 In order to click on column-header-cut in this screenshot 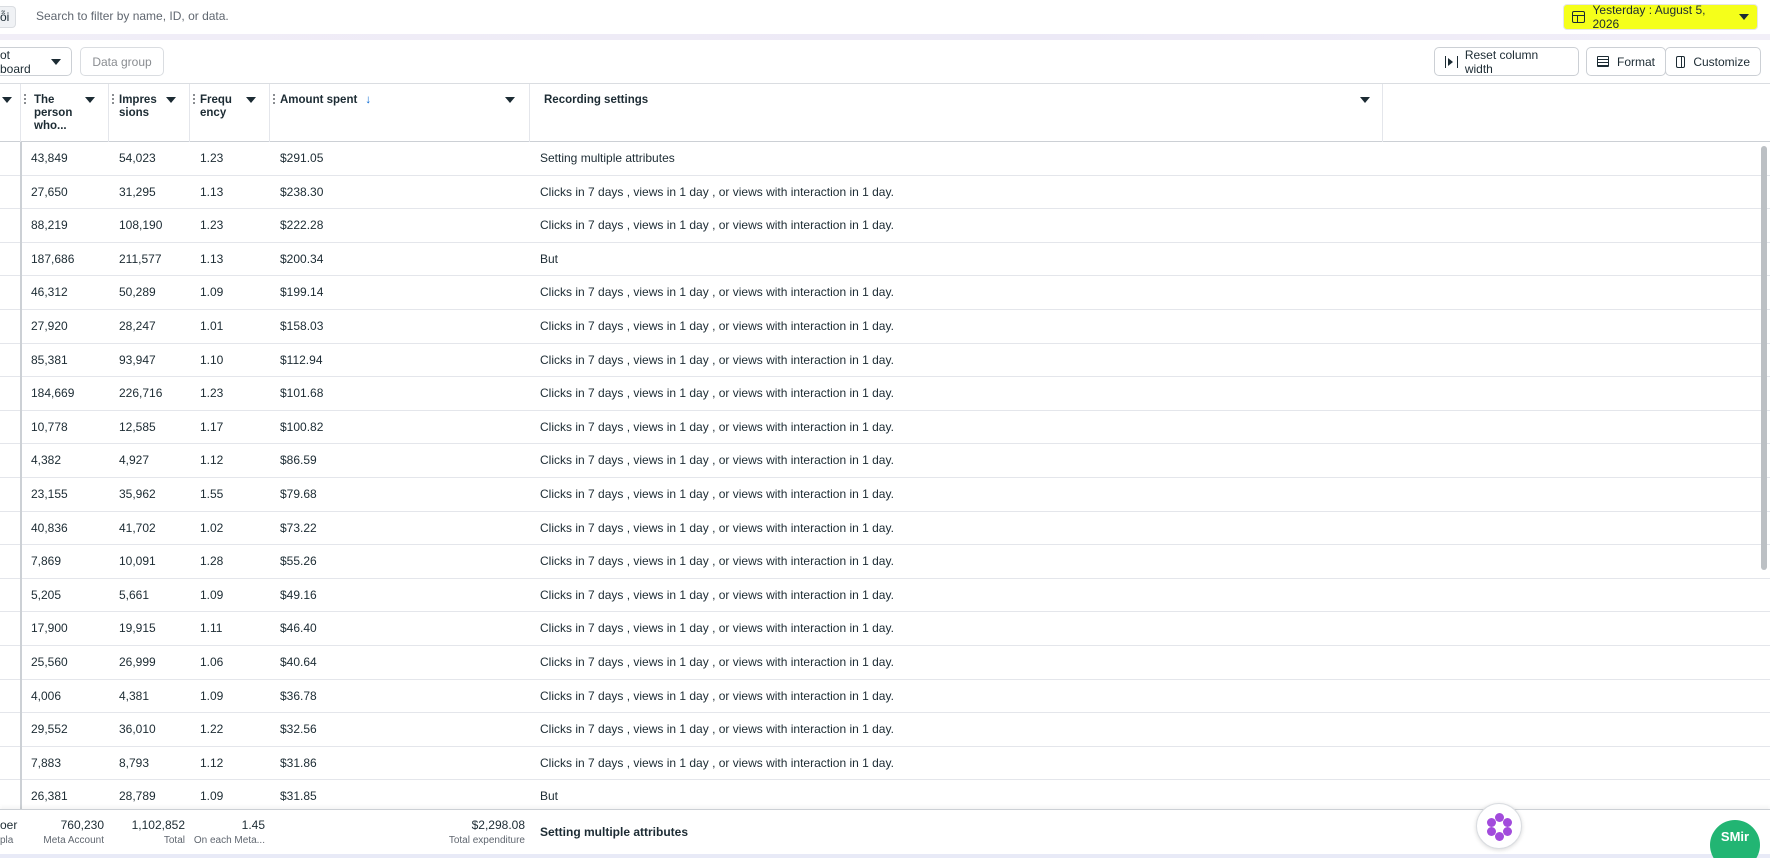, I will do `click(10, 113)`.